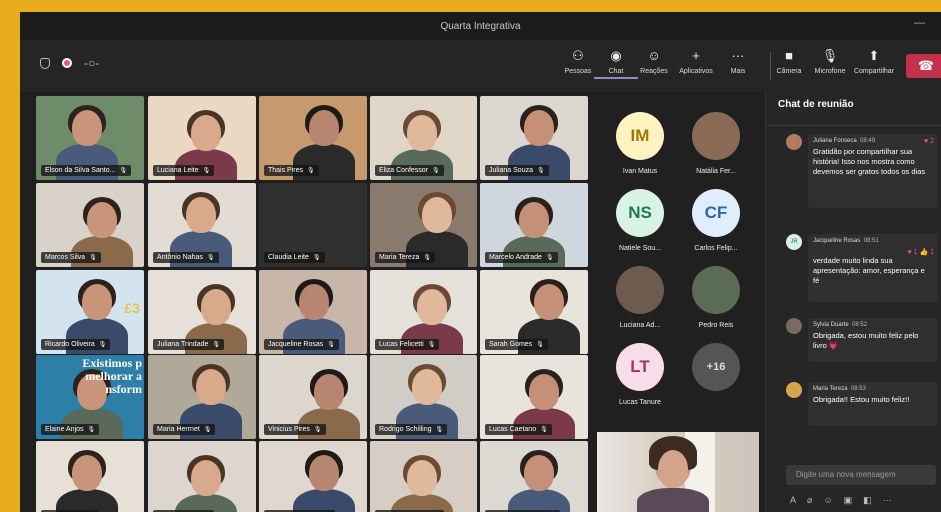 The width and height of the screenshot is (941, 512). Describe the element at coordinates (202, 312) in the screenshot. I see `participant-video-tile: Juliana Trindade 🎙` at that location.